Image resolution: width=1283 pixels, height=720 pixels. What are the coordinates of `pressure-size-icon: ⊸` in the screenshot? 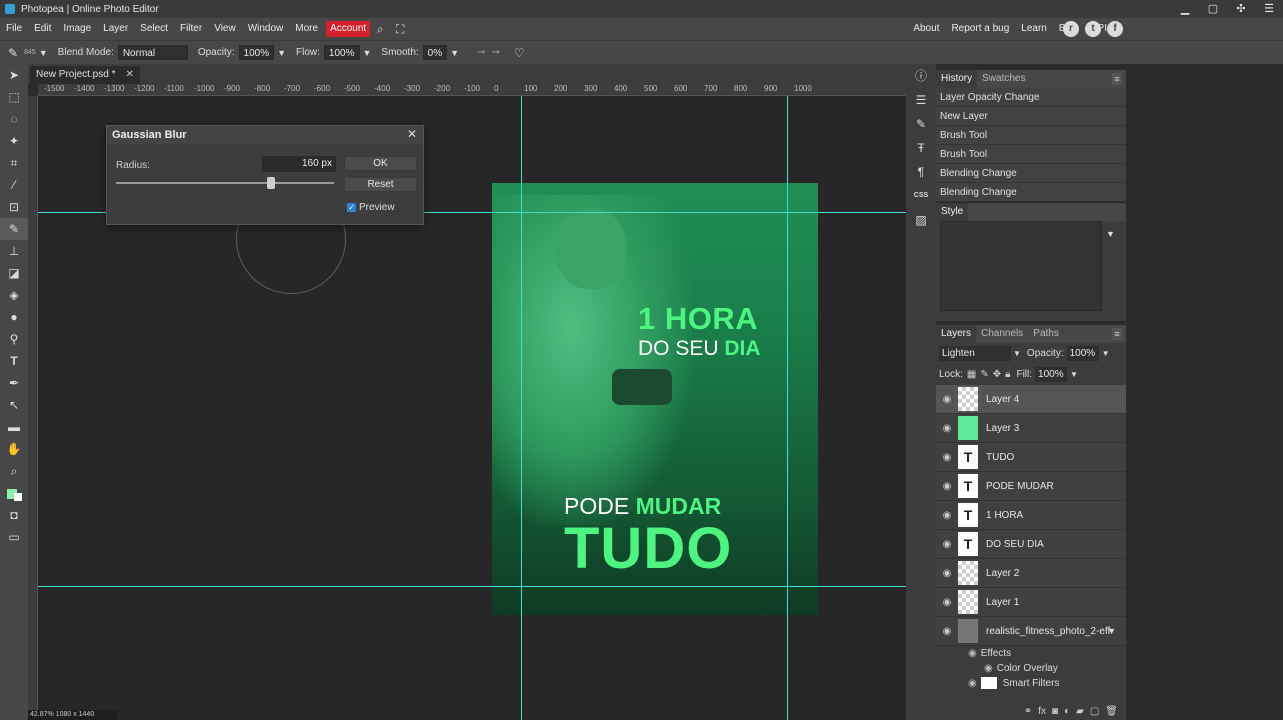 It's located at (495, 52).